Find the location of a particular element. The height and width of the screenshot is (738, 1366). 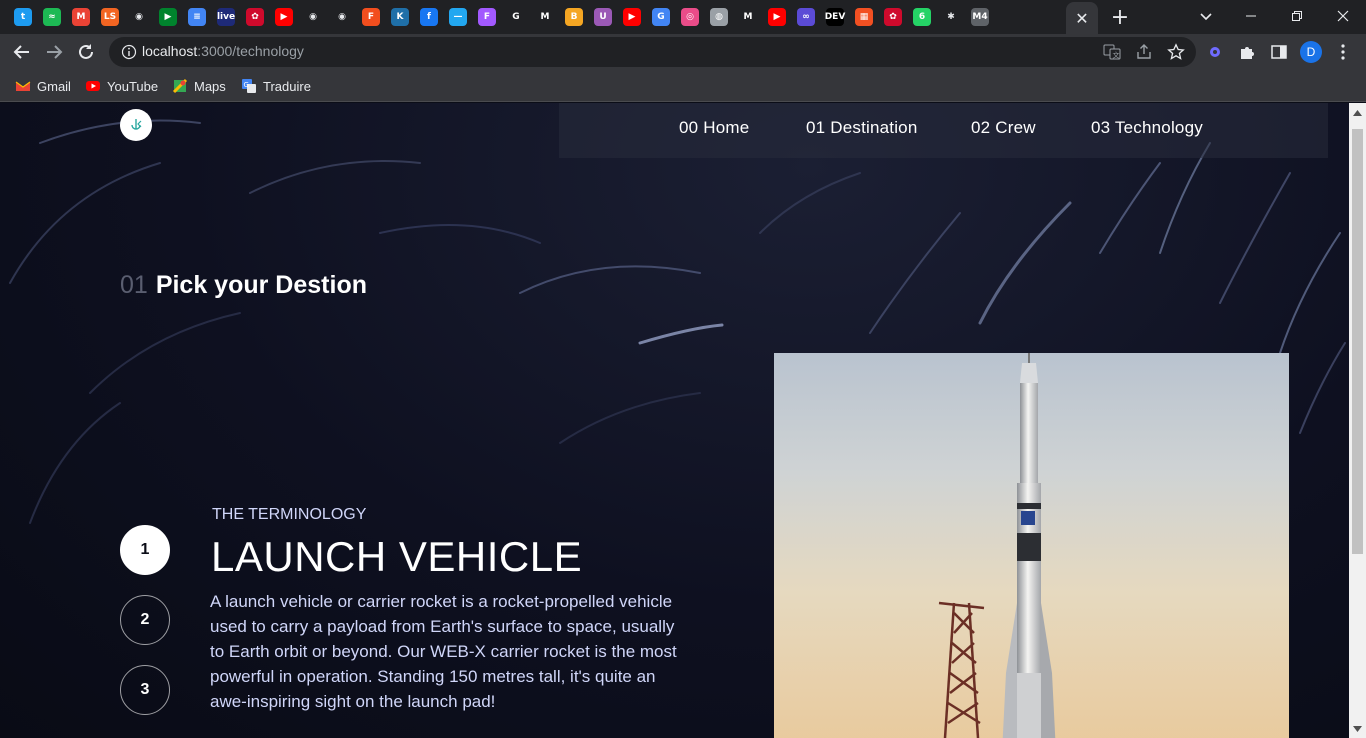

extensions-puzzle-icon is located at coordinates (1247, 52).